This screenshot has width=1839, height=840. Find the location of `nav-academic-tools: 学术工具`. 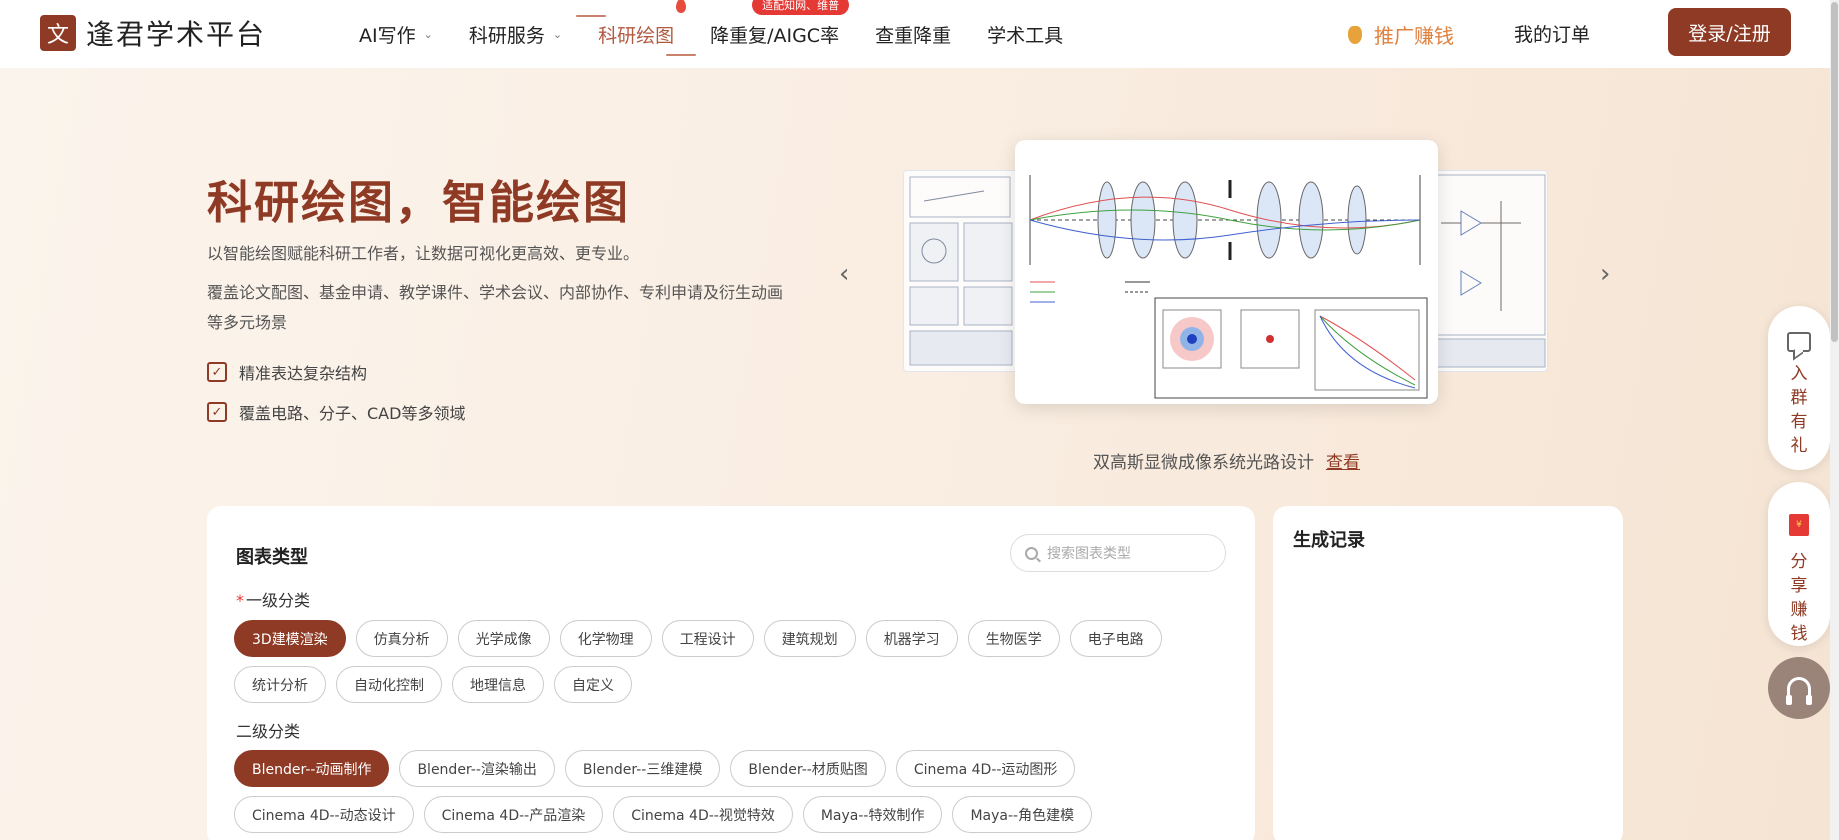

nav-academic-tools: 学术工具 is located at coordinates (1025, 34).